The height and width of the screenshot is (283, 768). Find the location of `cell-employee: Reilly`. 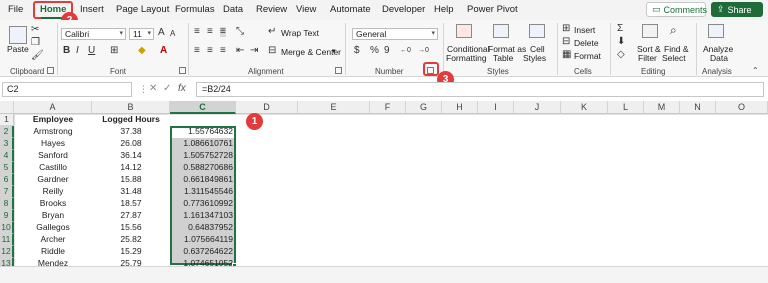

cell-employee: Reilly is located at coordinates (53, 192).